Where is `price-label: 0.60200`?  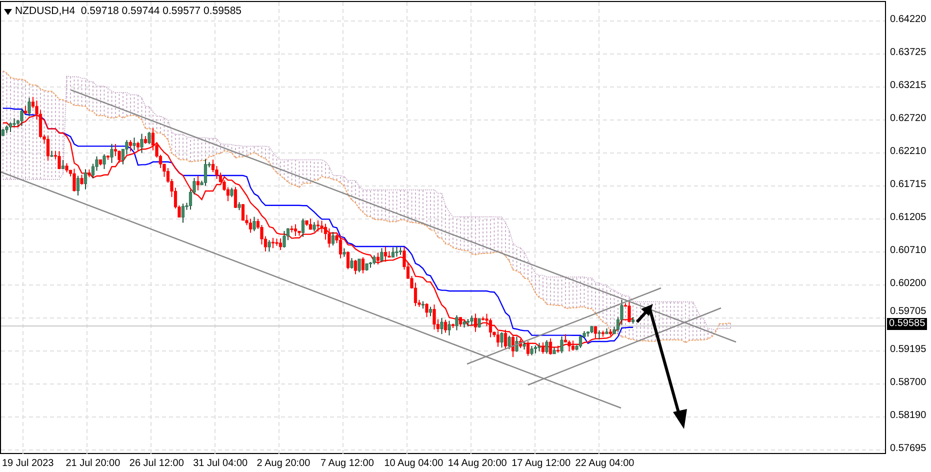 price-label: 0.60200 is located at coordinates (908, 284).